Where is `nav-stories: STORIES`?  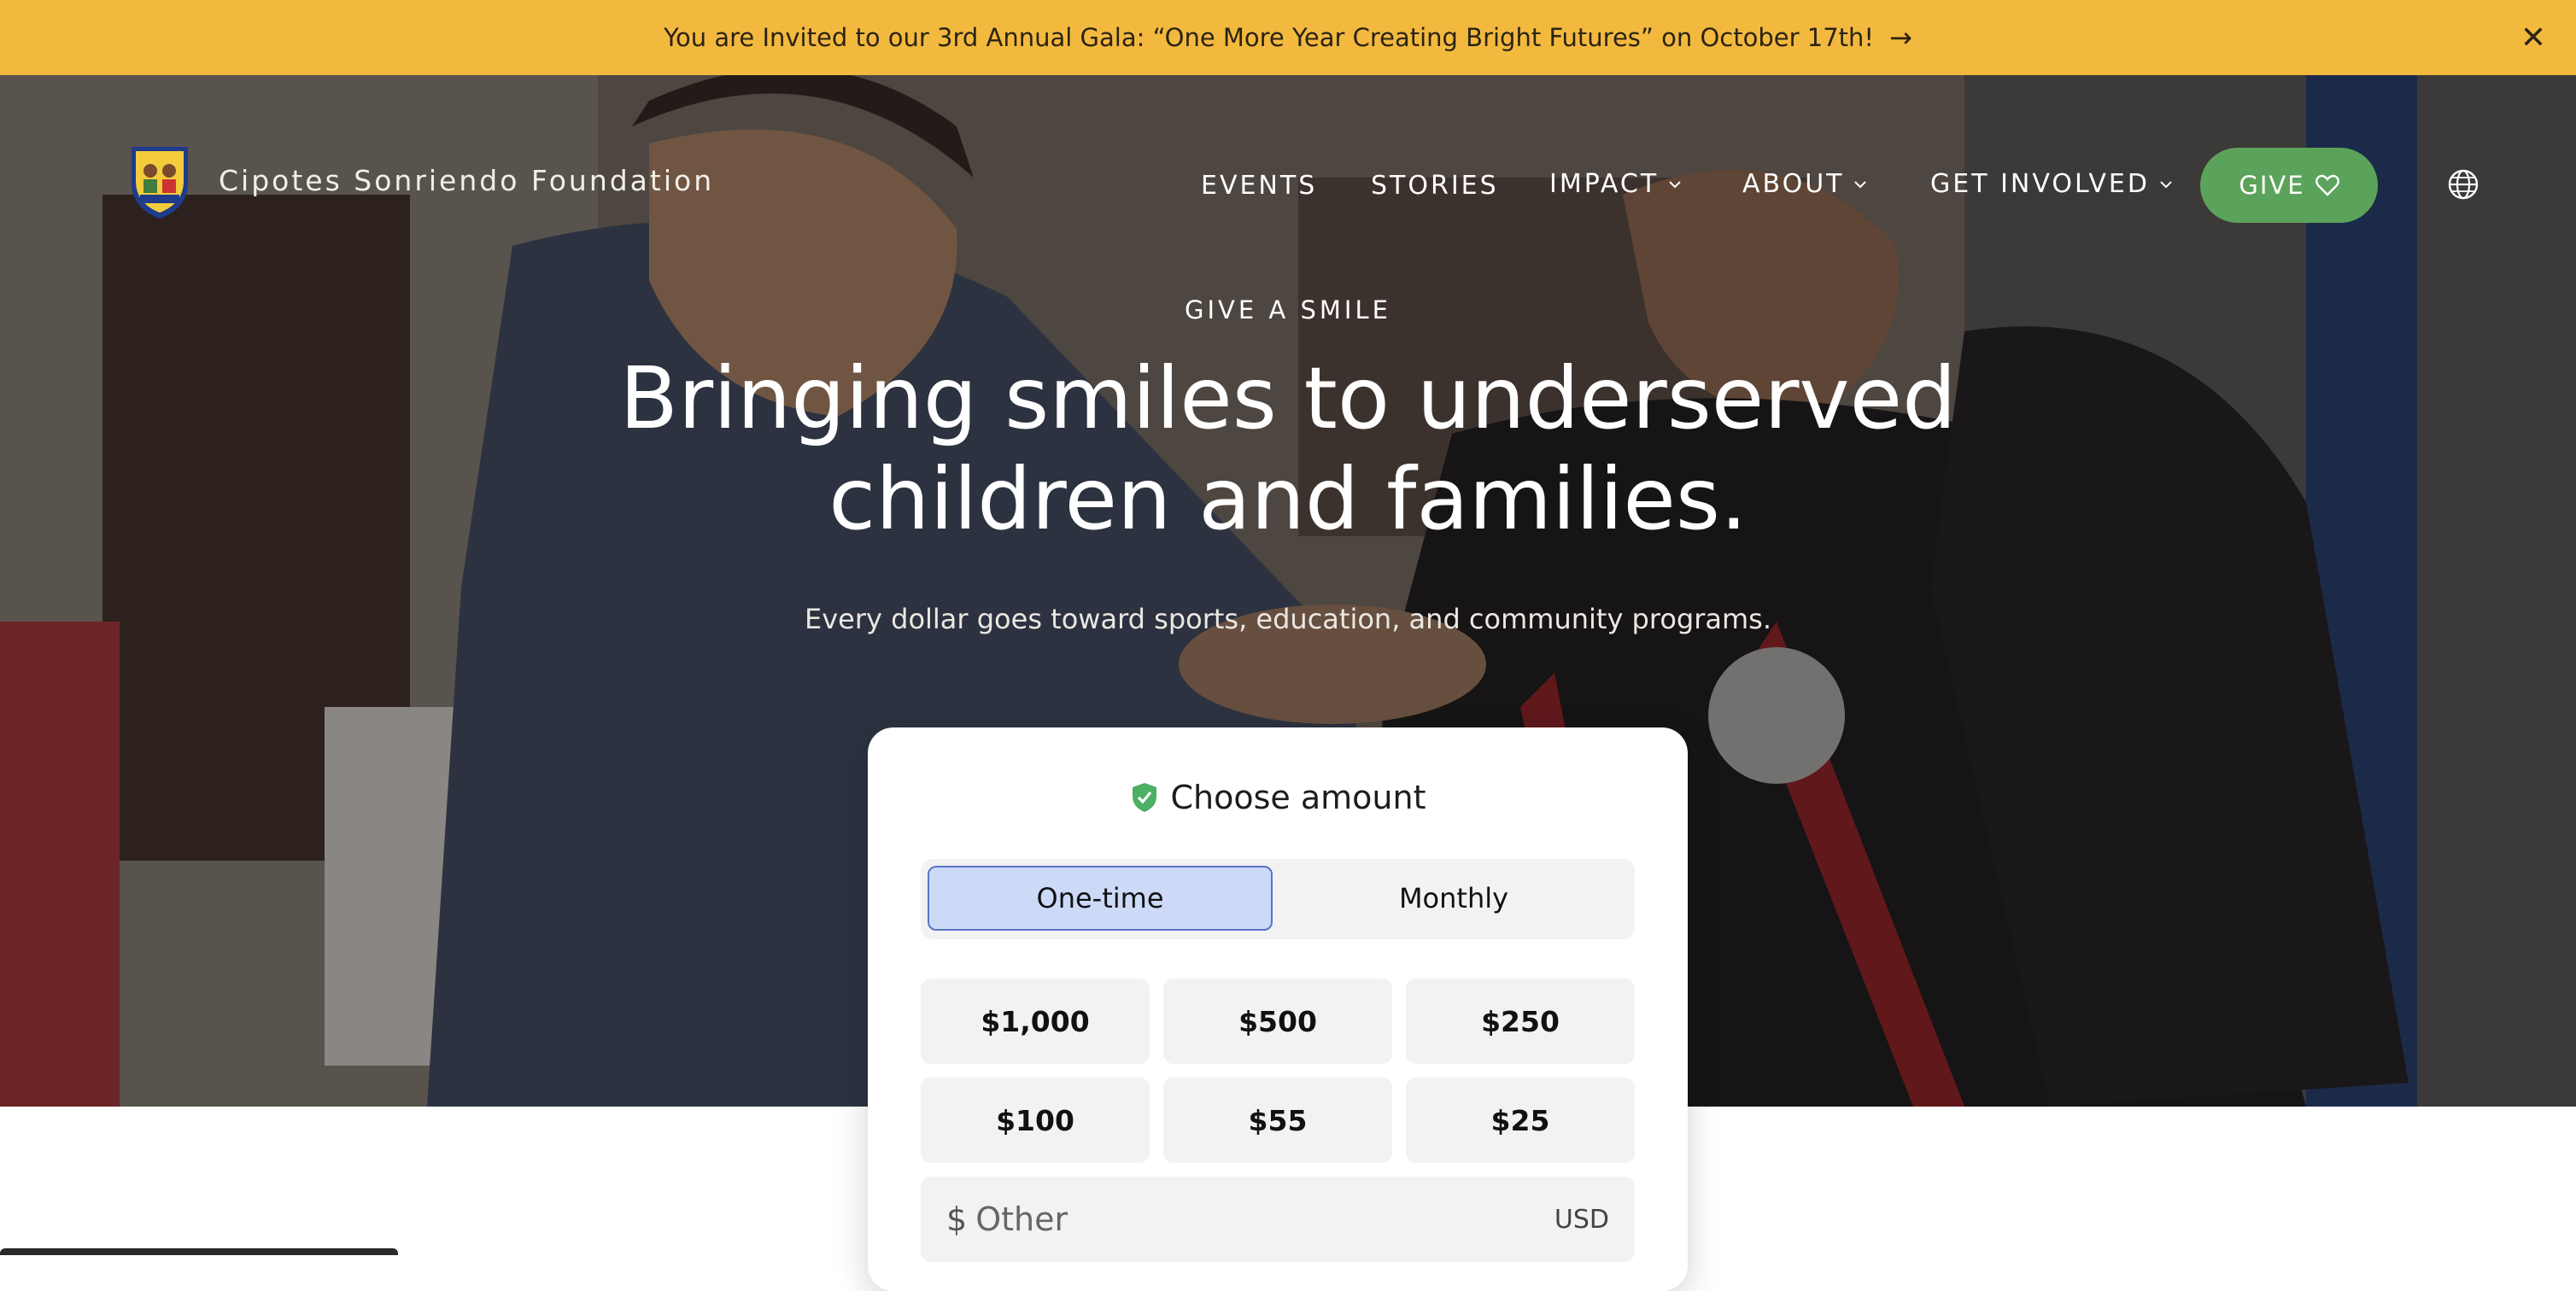
nav-stories: STORIES is located at coordinates (1435, 186).